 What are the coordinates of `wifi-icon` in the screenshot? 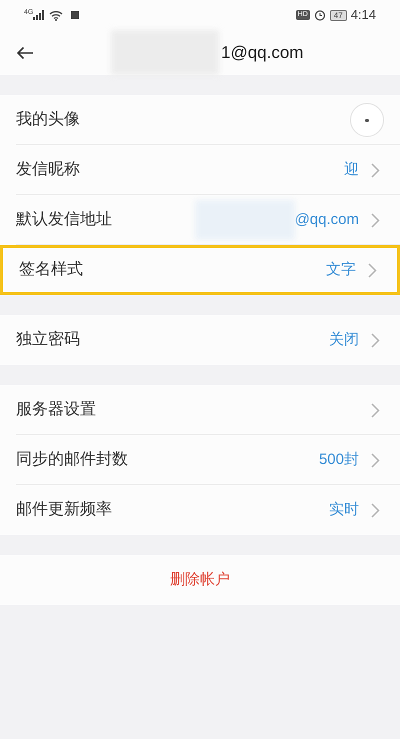 It's located at (56, 15).